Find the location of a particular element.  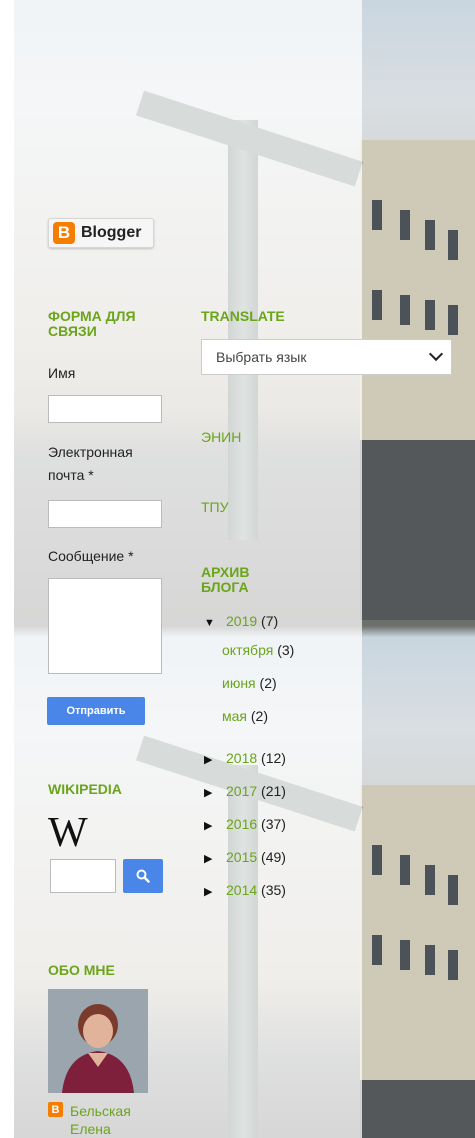

archive-month-row: мая (2) is located at coordinates (245, 716).